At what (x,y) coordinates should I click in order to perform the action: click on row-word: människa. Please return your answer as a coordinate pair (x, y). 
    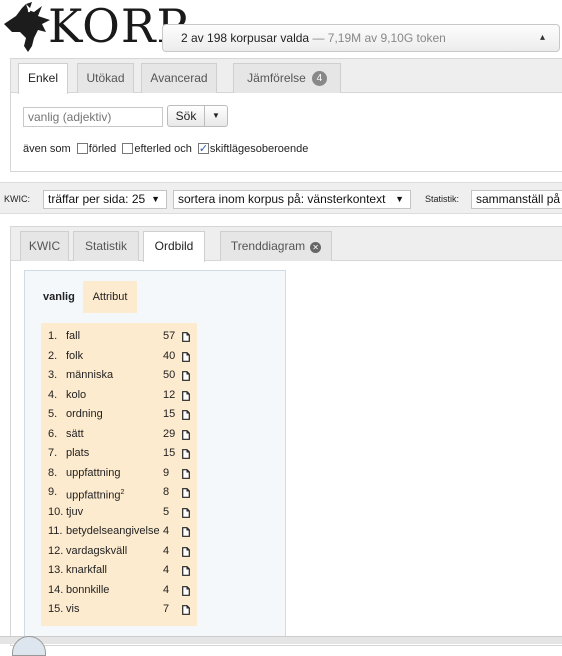
    Looking at the image, I should click on (89, 376).